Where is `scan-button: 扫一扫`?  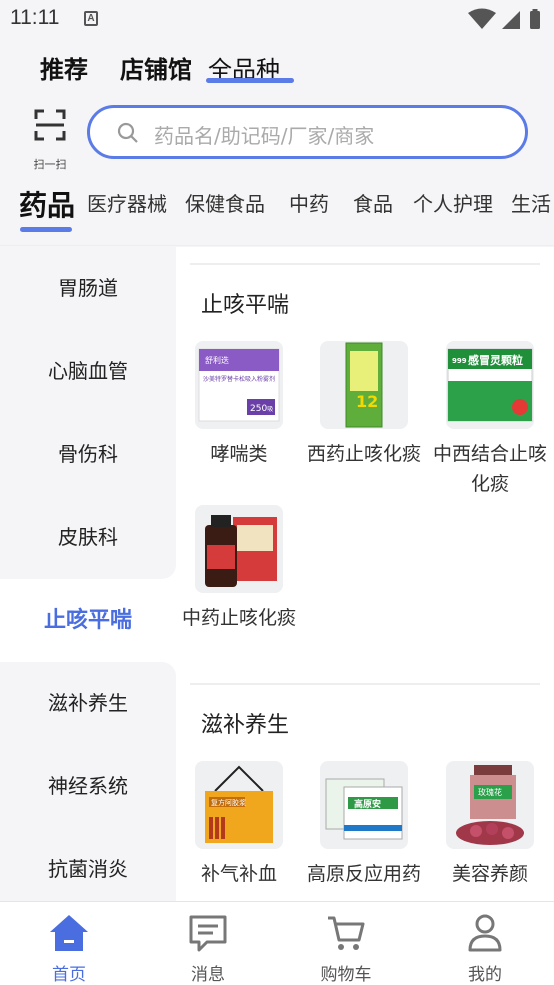 scan-button: 扫一扫 is located at coordinates (50, 138).